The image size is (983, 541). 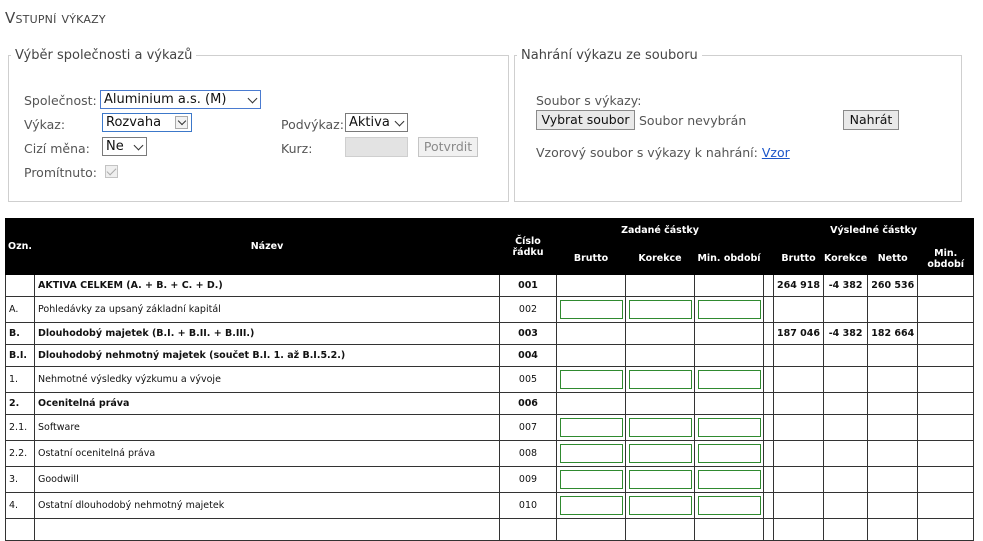 I want to click on report-select: Rozvaha, so click(x=147, y=122).